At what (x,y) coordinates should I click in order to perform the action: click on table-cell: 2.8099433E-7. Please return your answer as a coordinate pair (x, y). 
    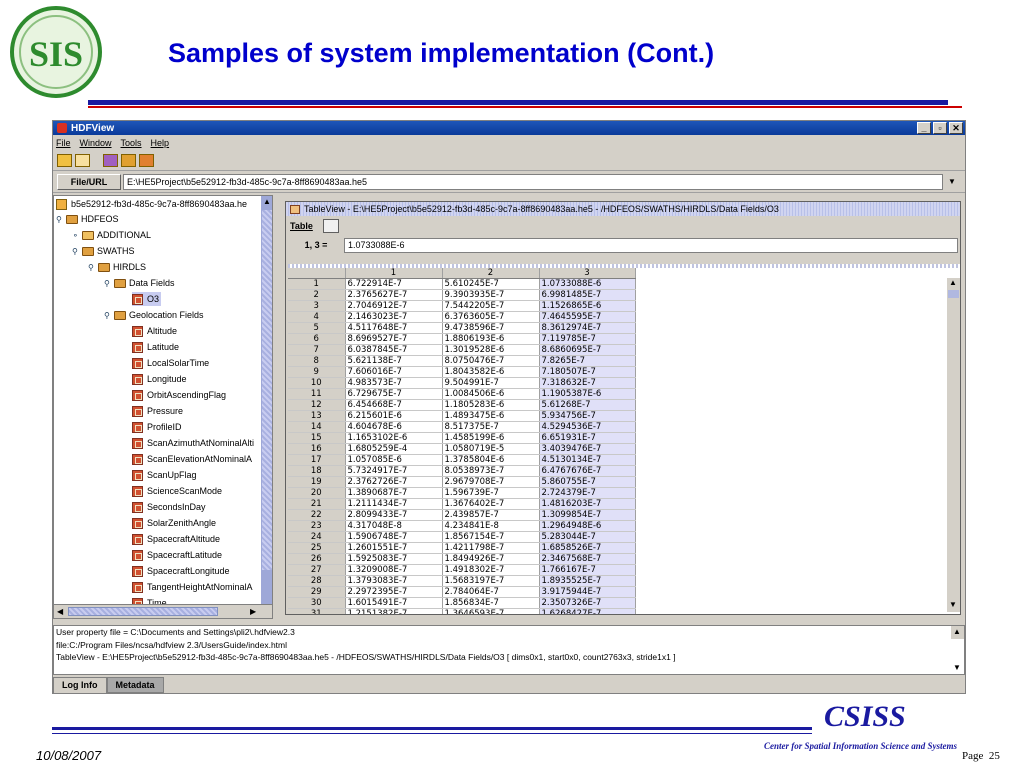
    Looking at the image, I should click on (394, 515).